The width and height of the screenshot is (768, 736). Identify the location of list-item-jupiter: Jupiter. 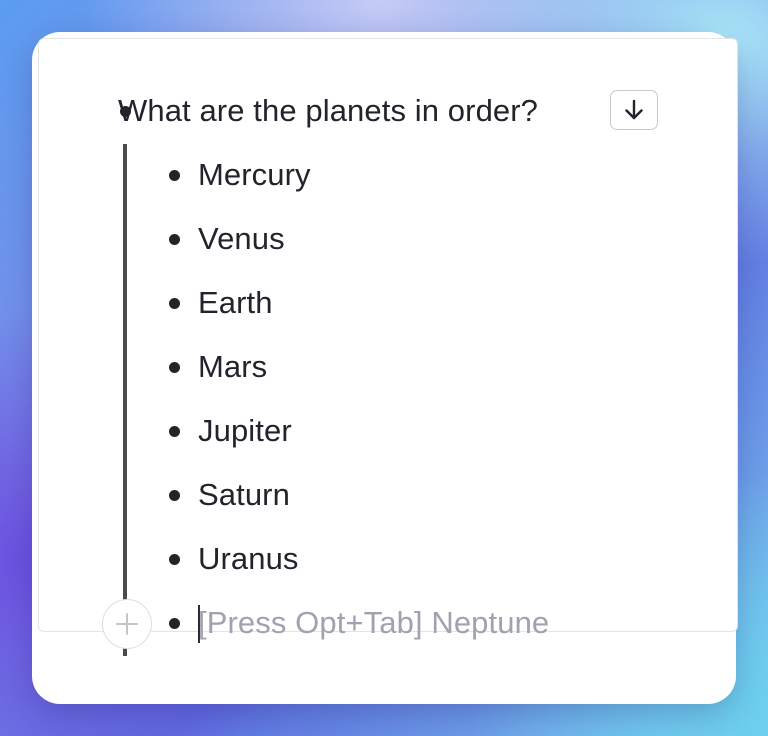
(245, 431).